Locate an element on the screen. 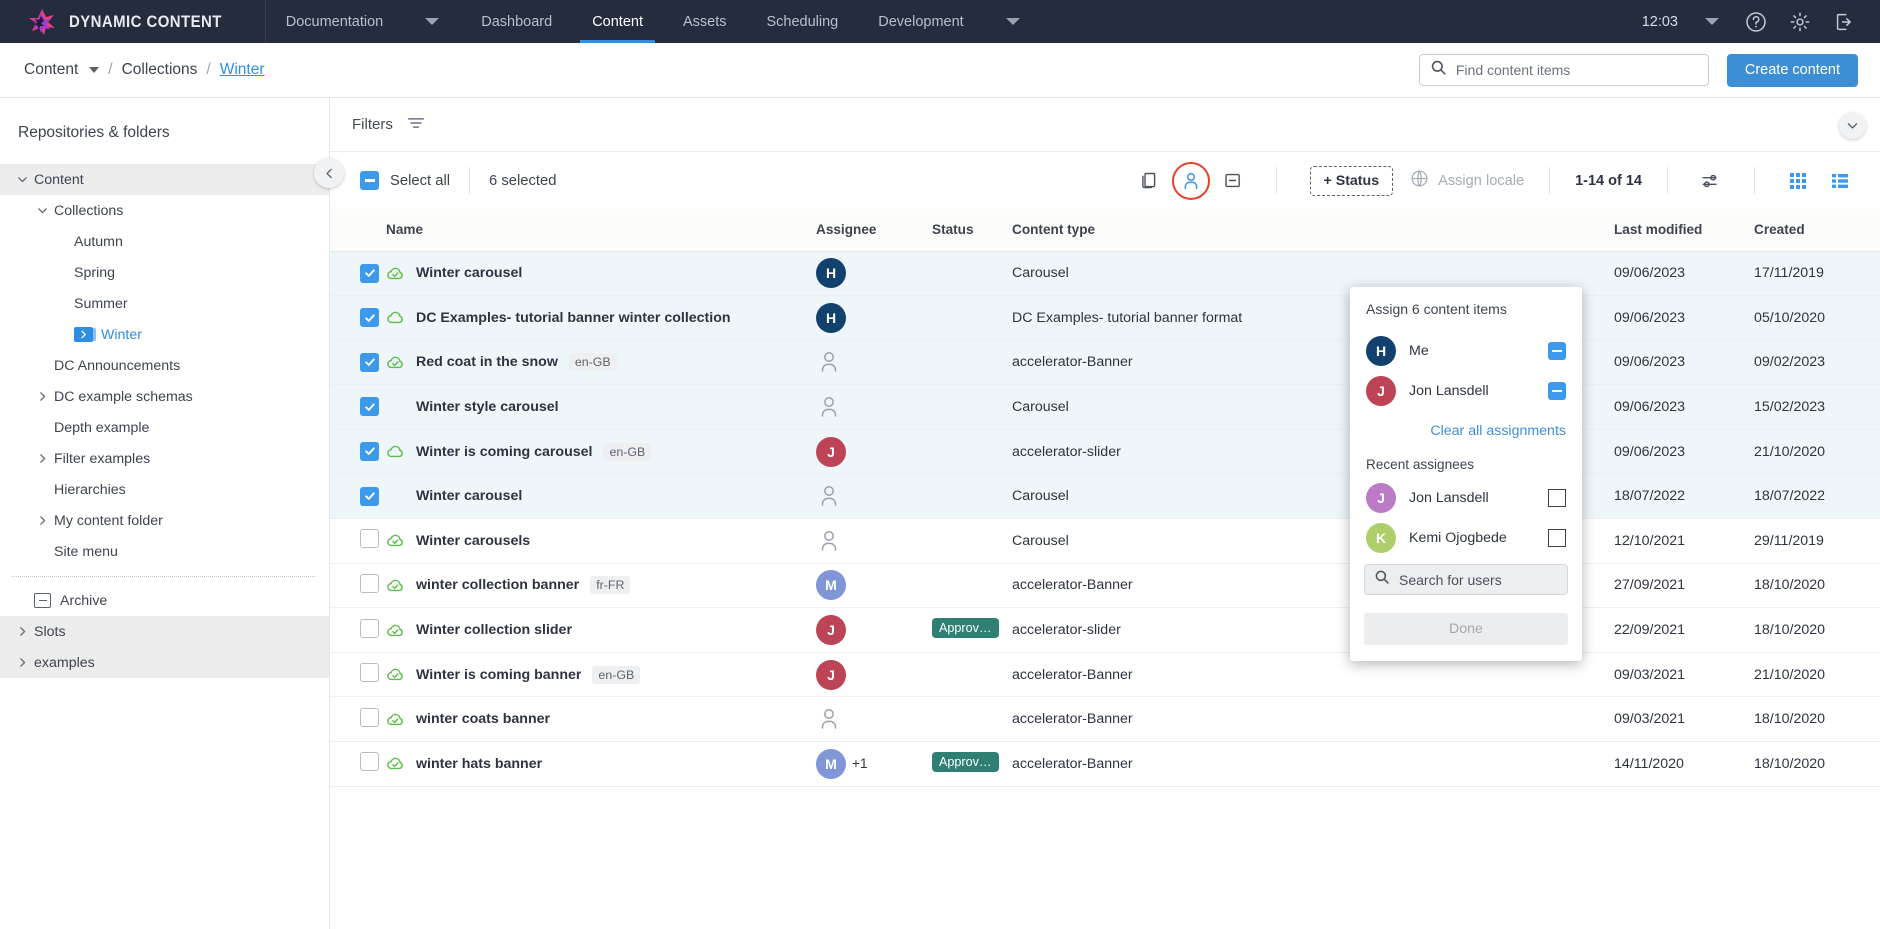 The height and width of the screenshot is (929, 1880). assigned-user-row: J Jon Lansdell is located at coordinates (1466, 391).